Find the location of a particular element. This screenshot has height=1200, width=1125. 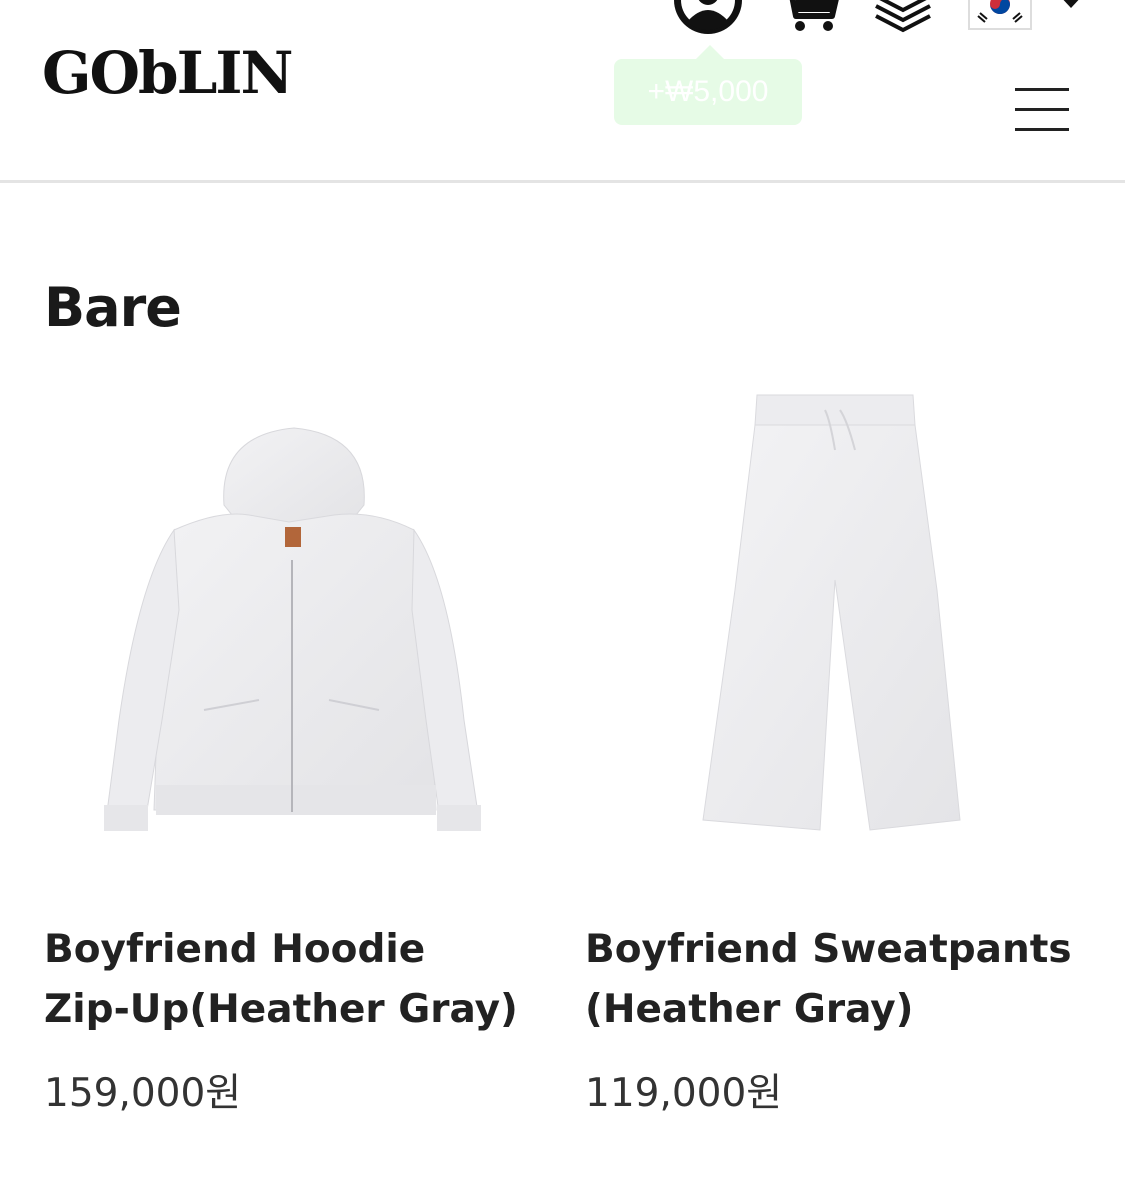

site-logo: GObLIN is located at coordinates (168, 73).